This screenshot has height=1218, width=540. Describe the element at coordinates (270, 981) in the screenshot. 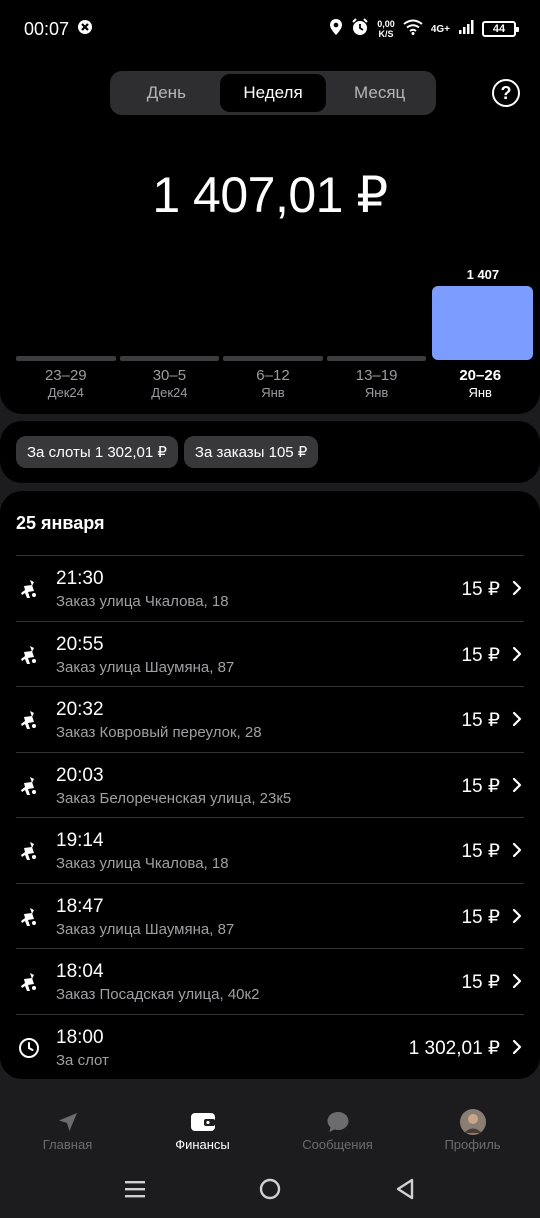

I see `transaction-row: 18:04 Заказ Посадская улица, 40к2 15 ₽` at that location.